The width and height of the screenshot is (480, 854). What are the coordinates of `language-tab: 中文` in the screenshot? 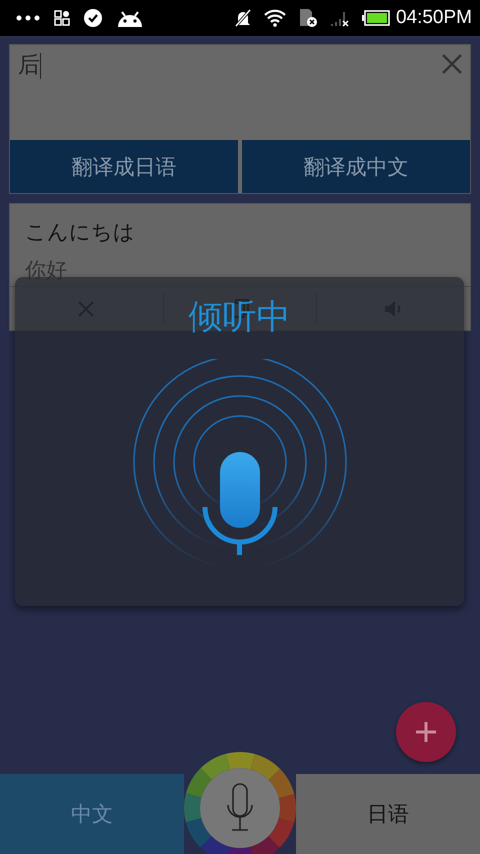 It's located at (92, 814).